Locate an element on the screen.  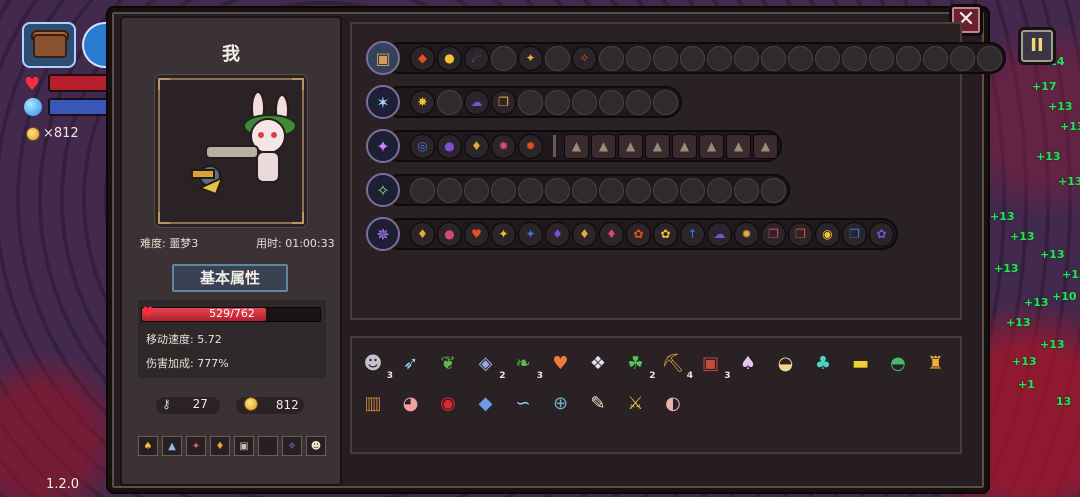
skill-orb: ↑ is located at coordinates (692, 234).